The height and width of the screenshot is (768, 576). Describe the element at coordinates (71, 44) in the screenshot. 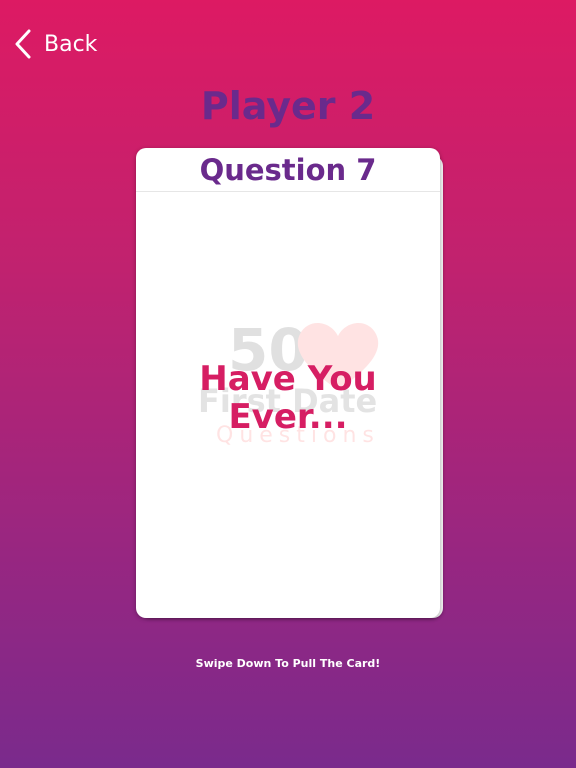

I see `back-label: Back` at that location.